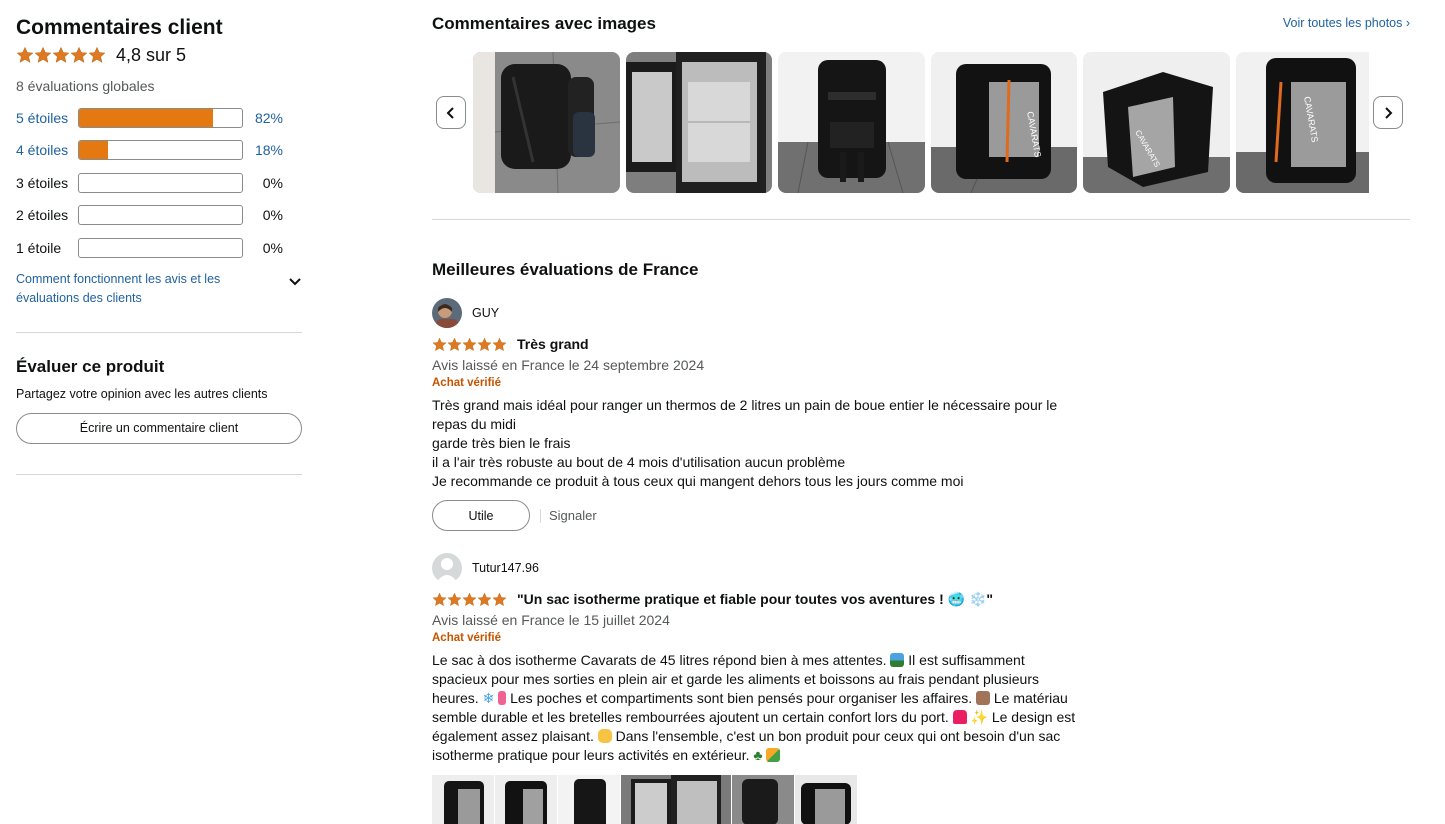 The image size is (1445, 824). What do you see at coordinates (151, 54) in the screenshot?
I see `average-rating-text: 4,8 sur 5` at bounding box center [151, 54].